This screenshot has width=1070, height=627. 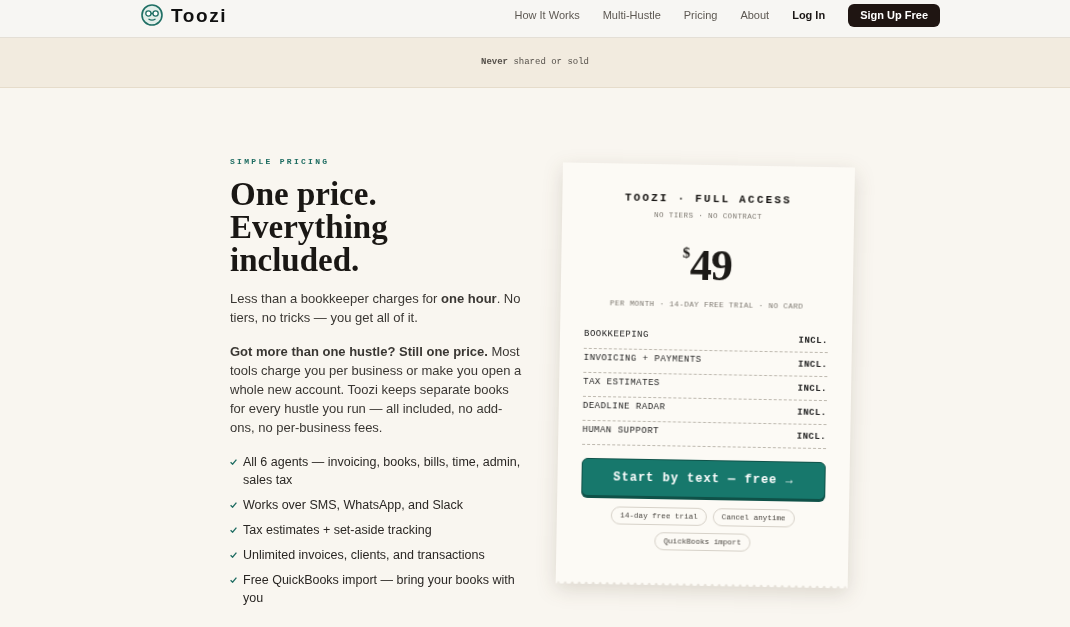 What do you see at coordinates (621, 431) in the screenshot?
I see `line-item-label: HUMAN SUPPORT` at bounding box center [621, 431].